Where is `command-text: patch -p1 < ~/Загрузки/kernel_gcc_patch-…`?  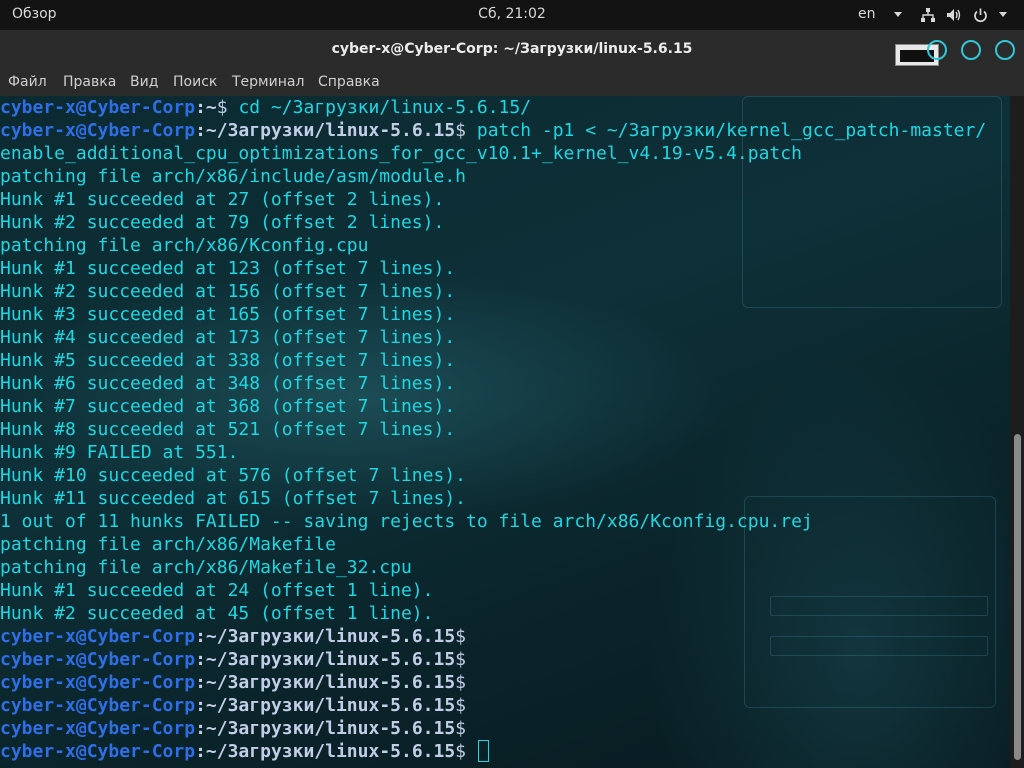 command-text: patch -p1 < ~/Загрузки/kernel_gcc_patch-… is located at coordinates (731, 130).